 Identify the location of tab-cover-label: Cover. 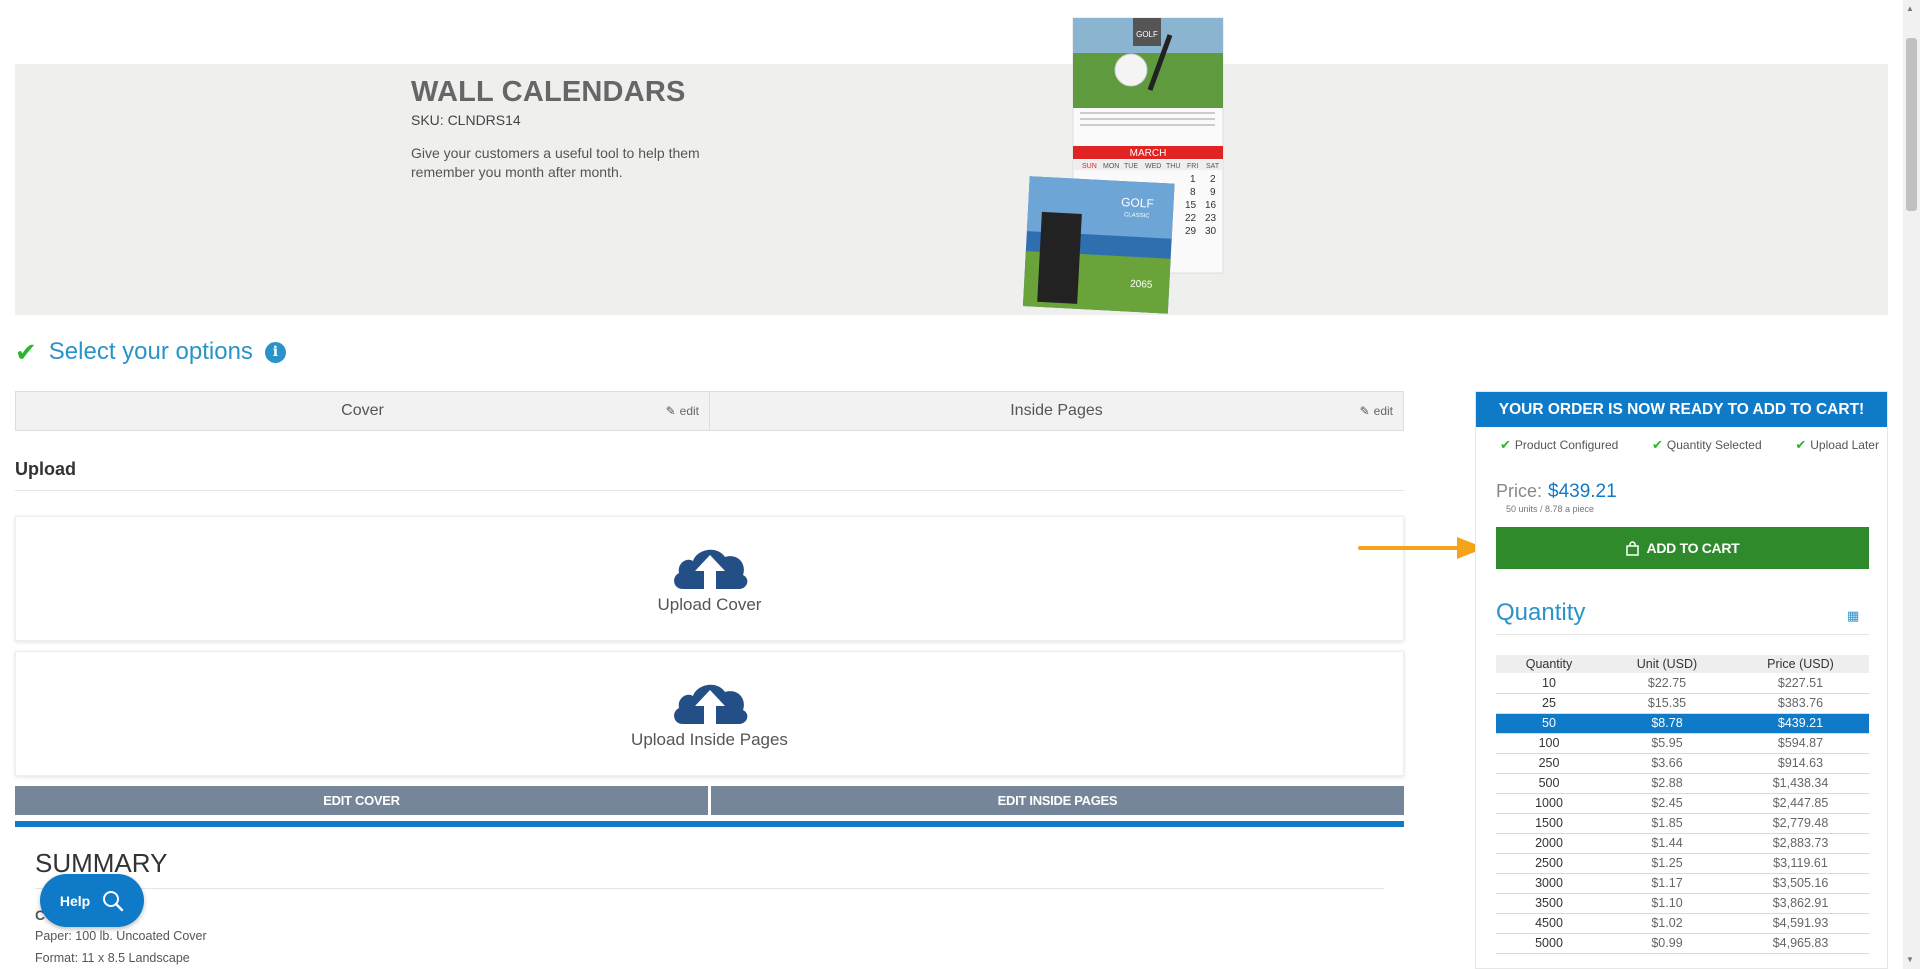
(362, 410).